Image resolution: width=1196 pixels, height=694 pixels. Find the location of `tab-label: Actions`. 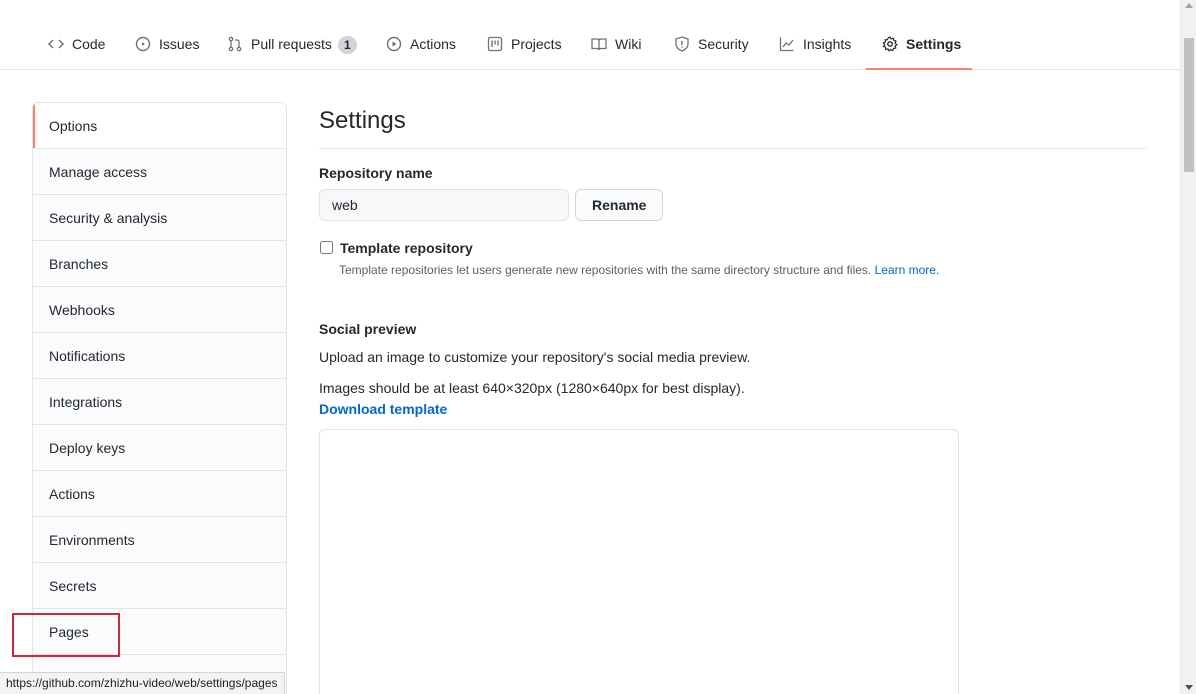

tab-label: Actions is located at coordinates (433, 44).